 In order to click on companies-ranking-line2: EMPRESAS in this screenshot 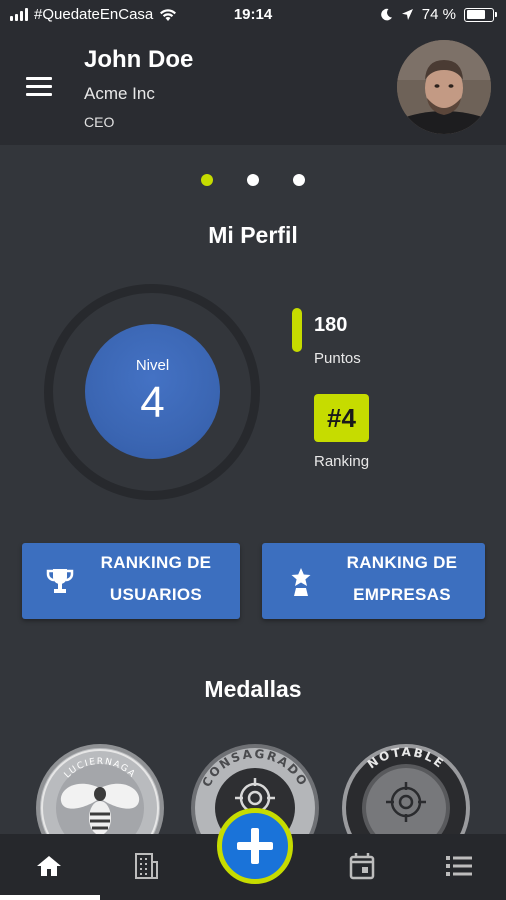, I will do `click(402, 594)`.